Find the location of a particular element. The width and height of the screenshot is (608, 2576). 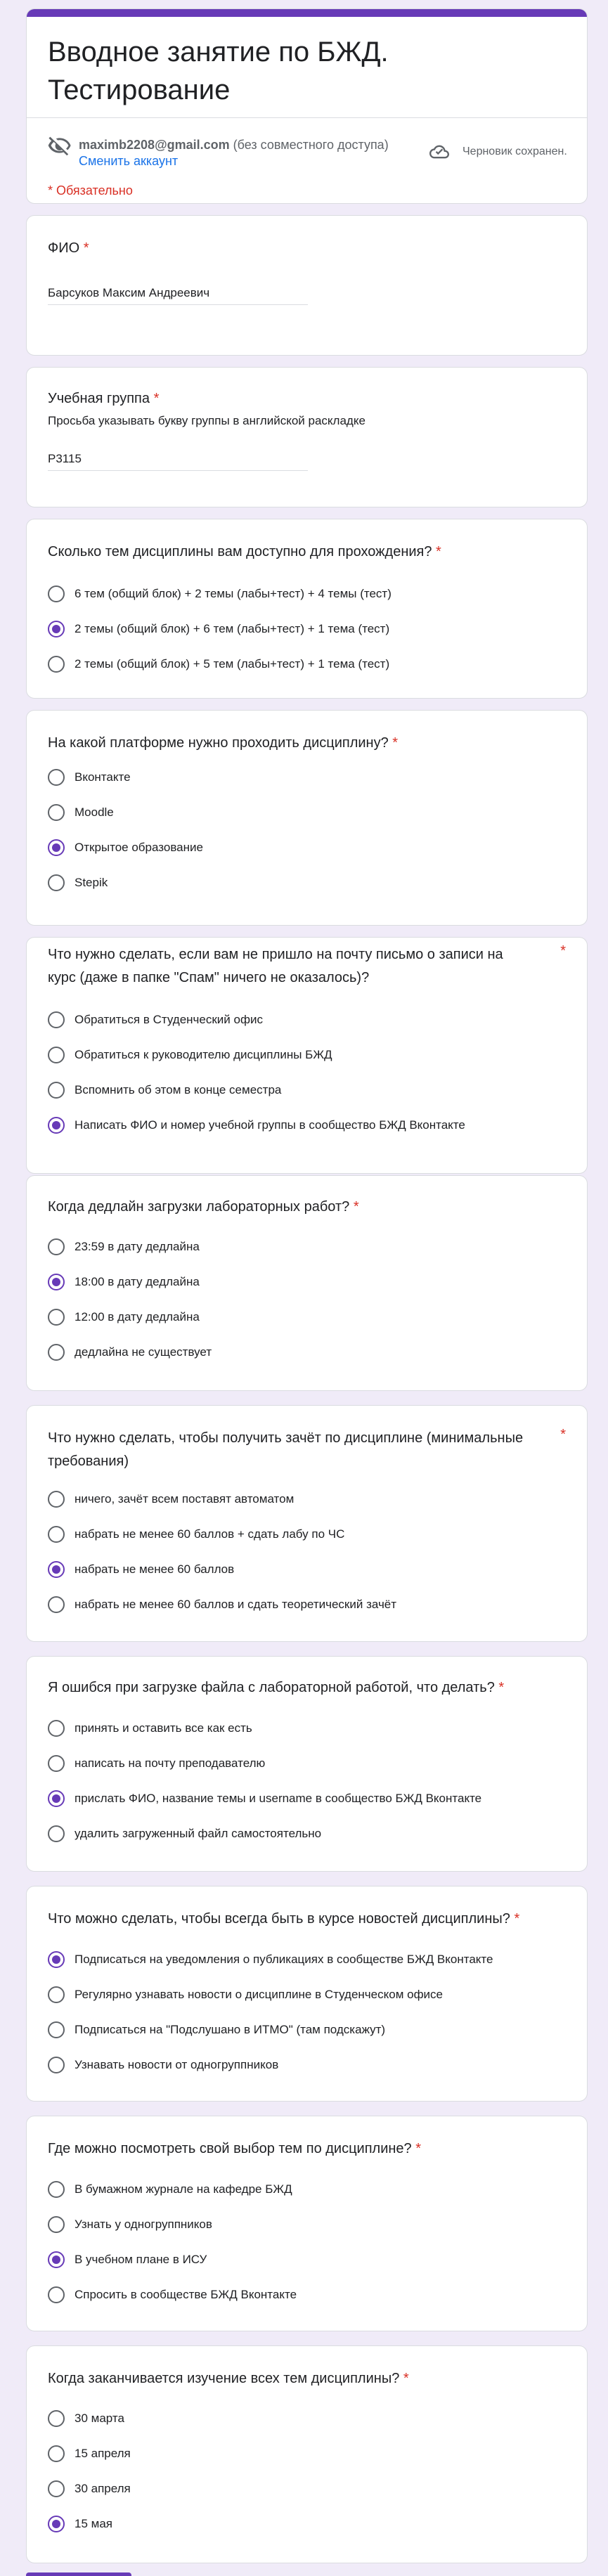

radio-option: удалить загруженный файл самостоятельно is located at coordinates (184, 1834).